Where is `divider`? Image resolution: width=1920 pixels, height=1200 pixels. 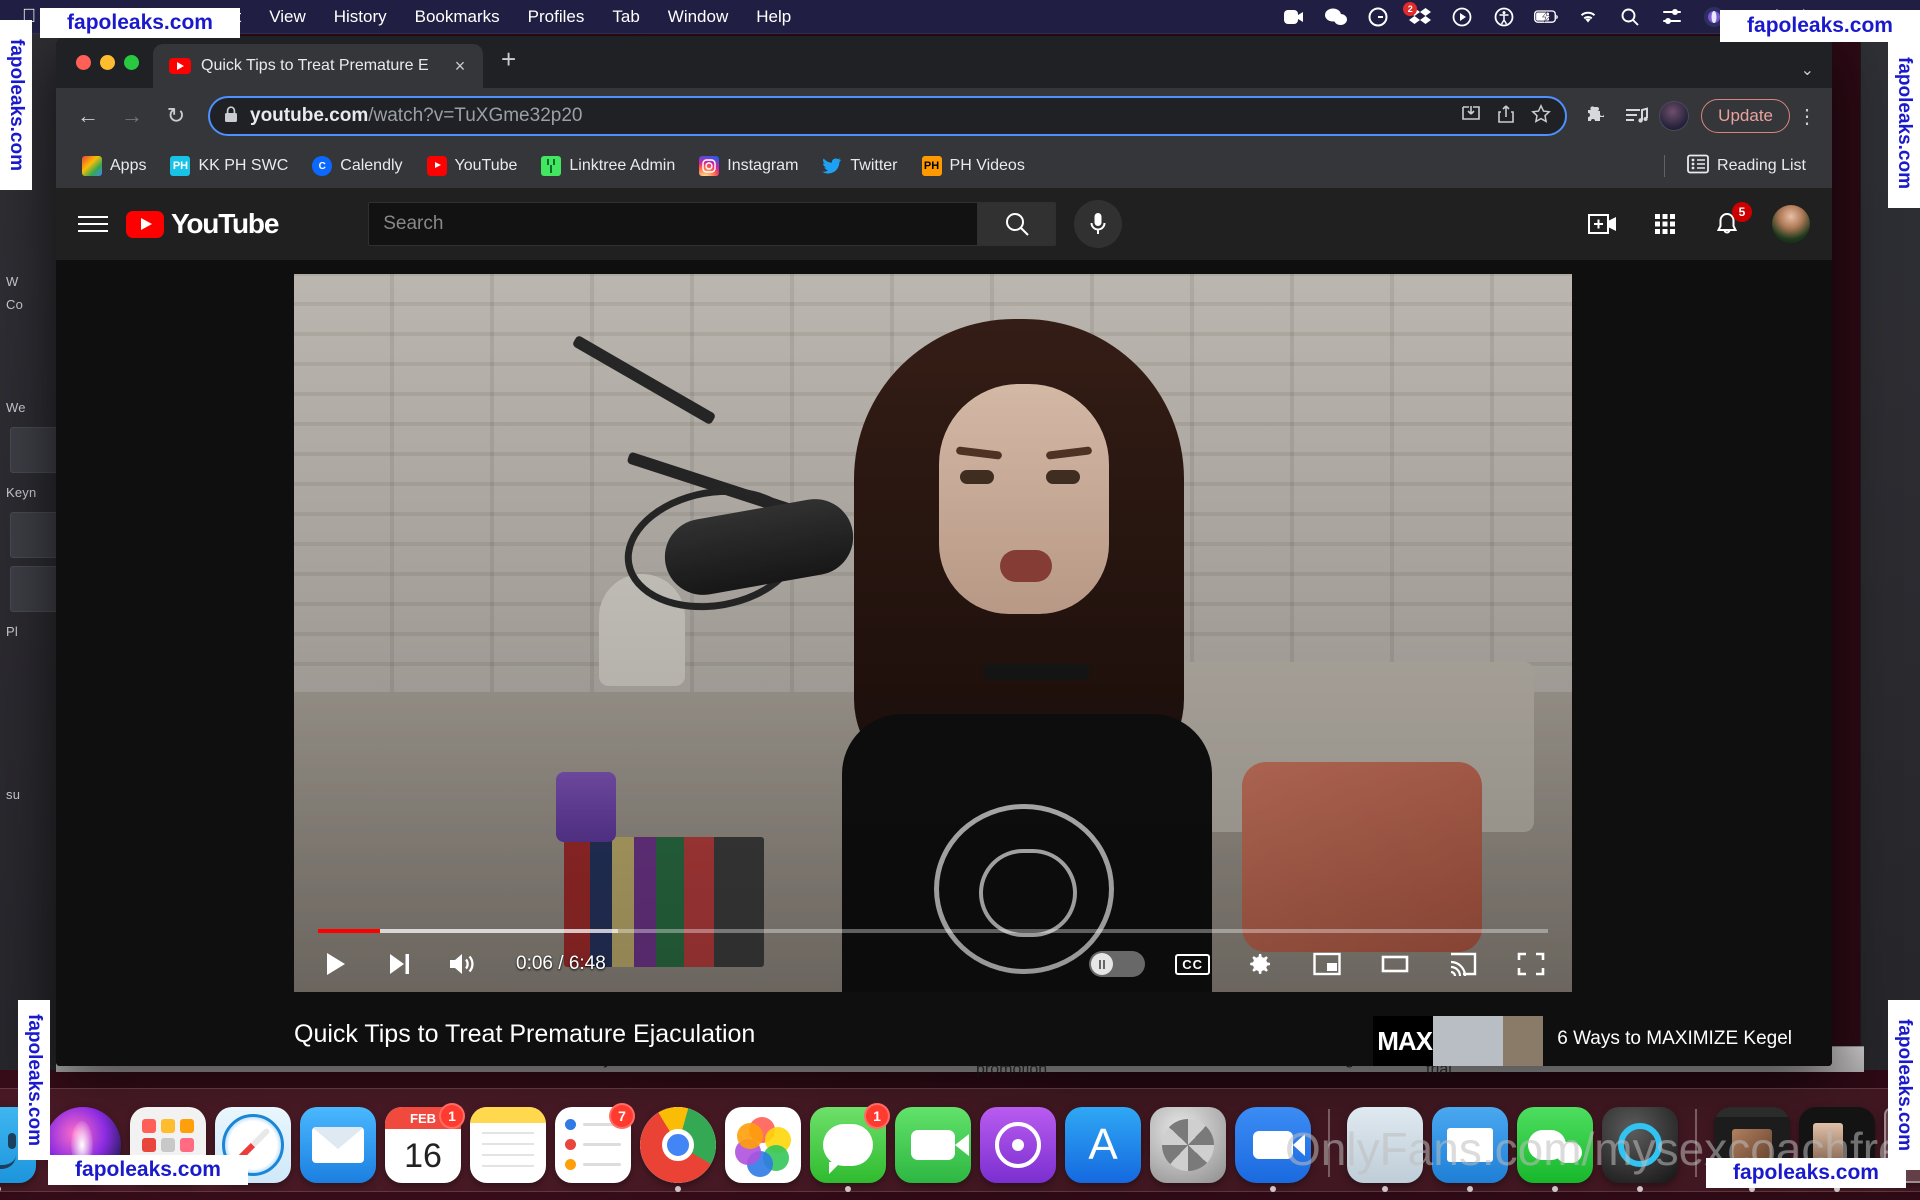
divider is located at coordinates (1665, 166).